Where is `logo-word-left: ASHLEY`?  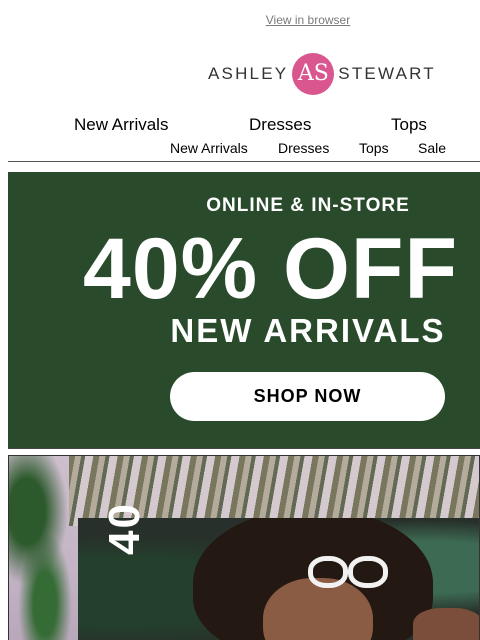 logo-word-left: ASHLEY is located at coordinates (248, 73).